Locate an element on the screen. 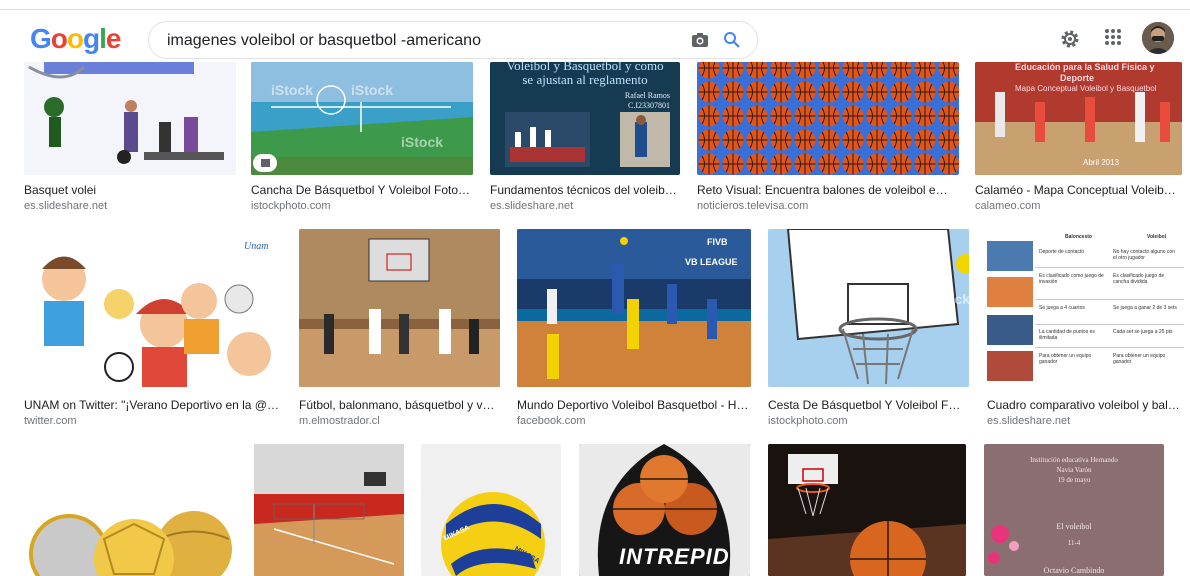 The height and width of the screenshot is (576, 1190). slide-title-line: Navia Varón is located at coordinates (1074, 470).